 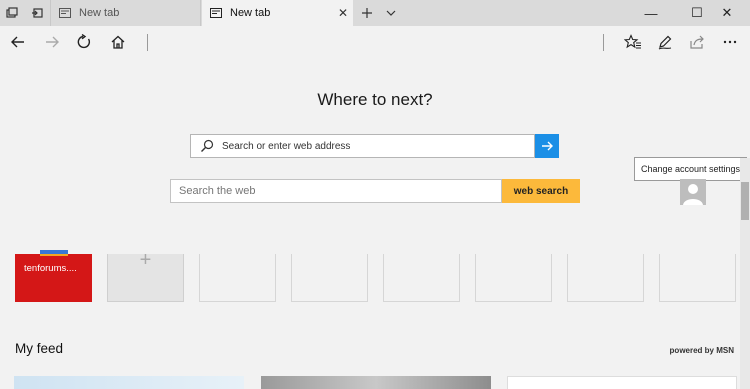 I want to click on site-favicon-icon, so click(x=54, y=253).